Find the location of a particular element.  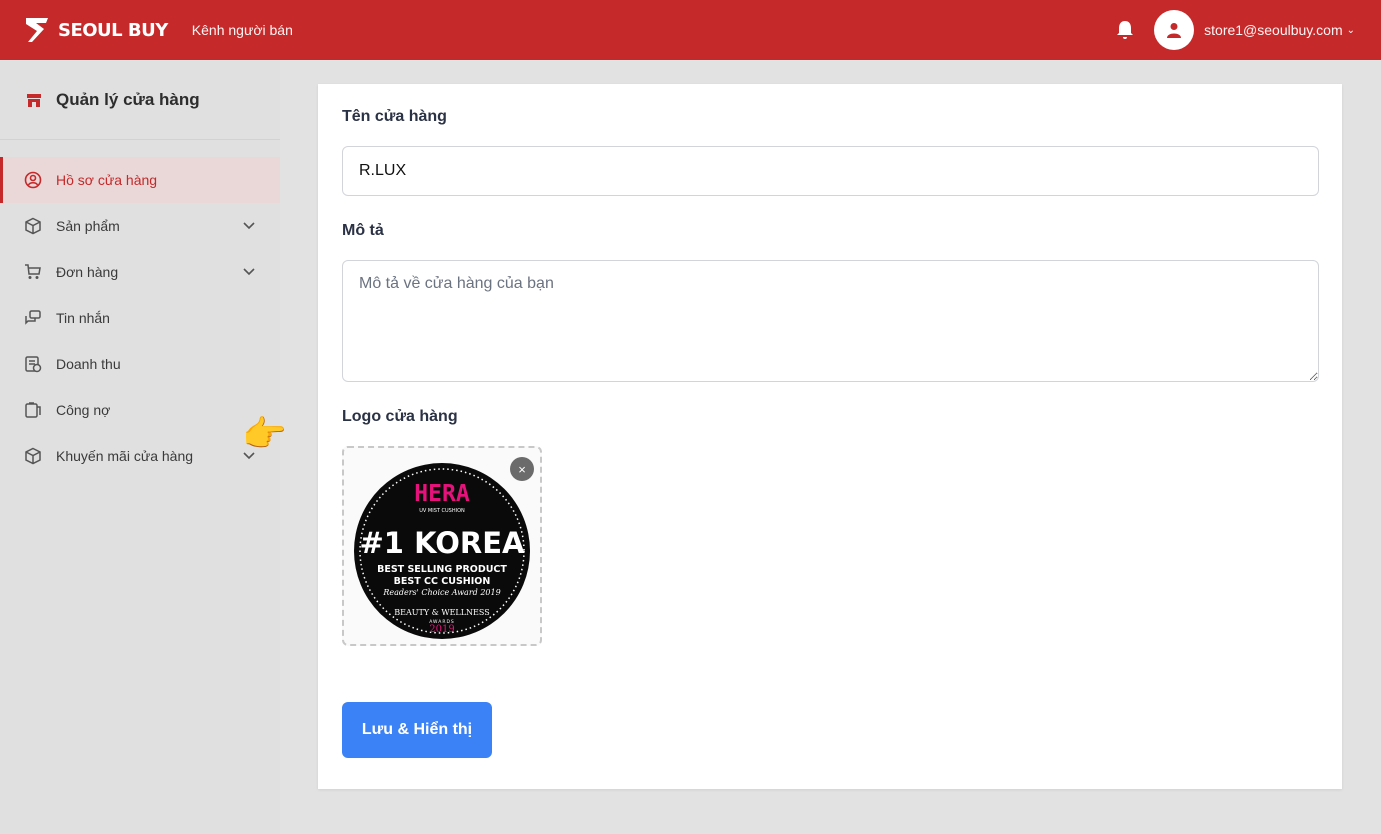

sidebar-header: Quản lý cửa hàng is located at coordinates (140, 100).